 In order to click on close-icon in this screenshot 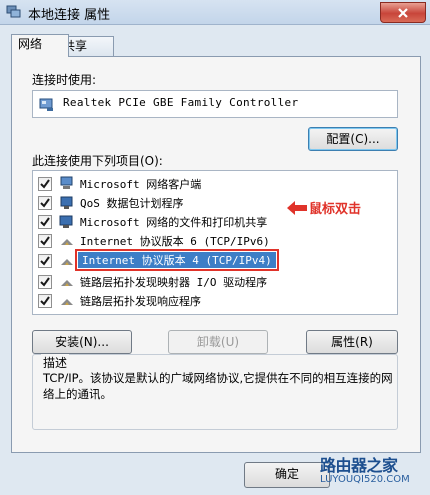, I will do `click(403, 12)`.